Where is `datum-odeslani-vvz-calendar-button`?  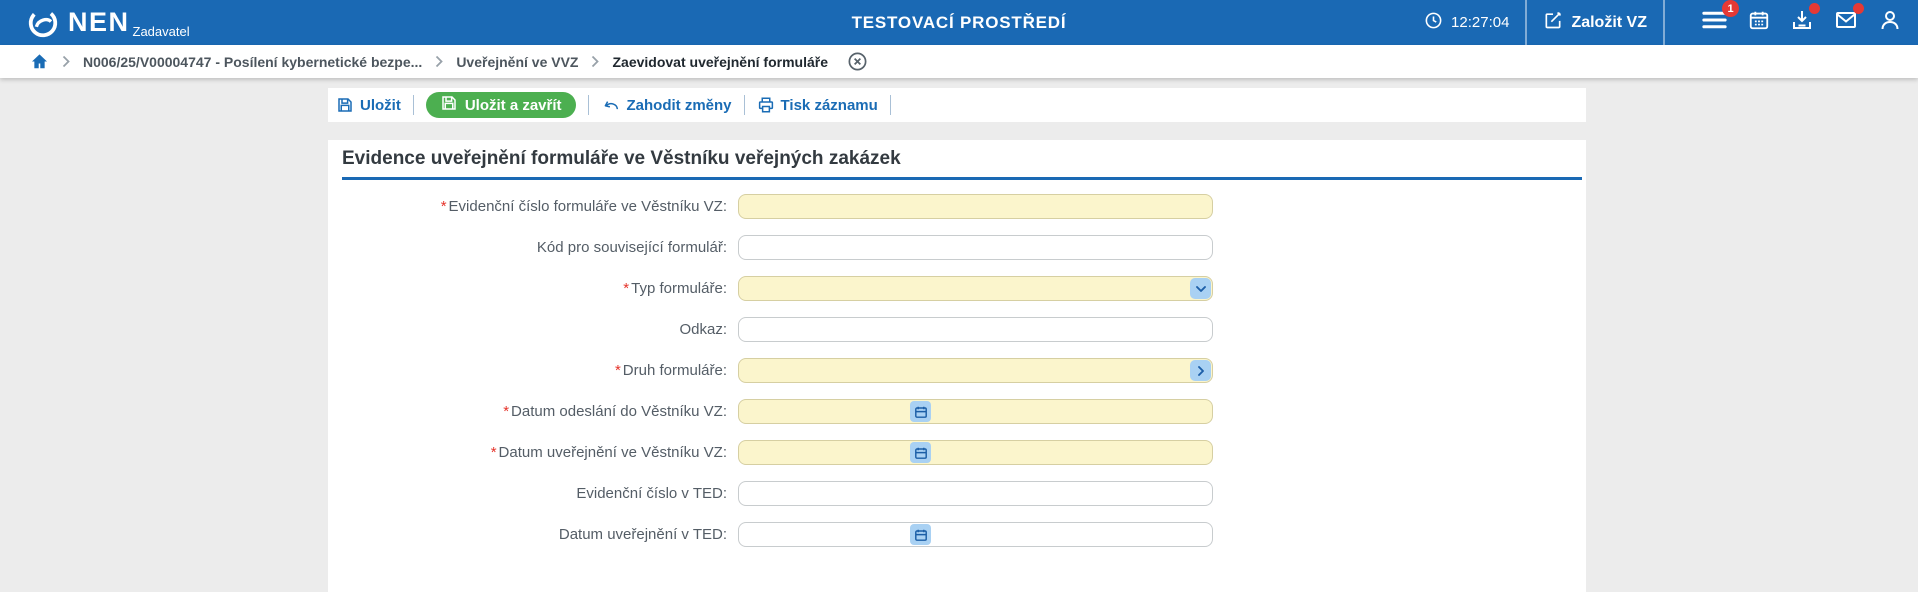
datum-odeslani-vvz-calendar-button is located at coordinates (920, 411).